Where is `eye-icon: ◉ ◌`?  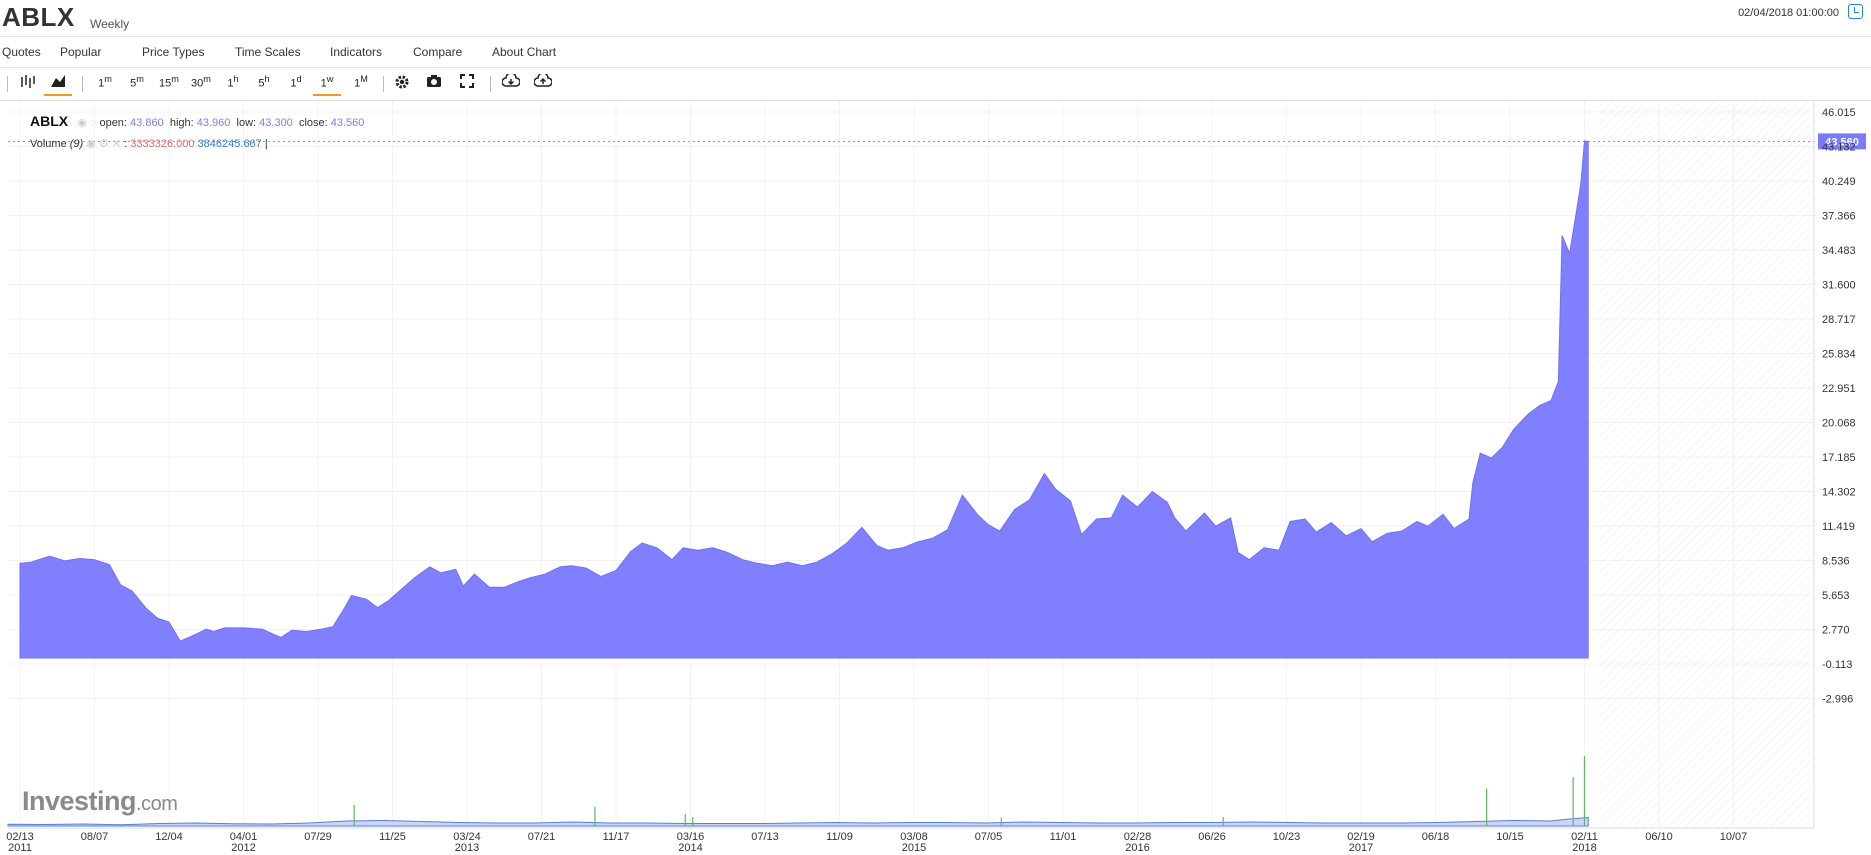 eye-icon: ◉ ◌ is located at coordinates (87, 123).